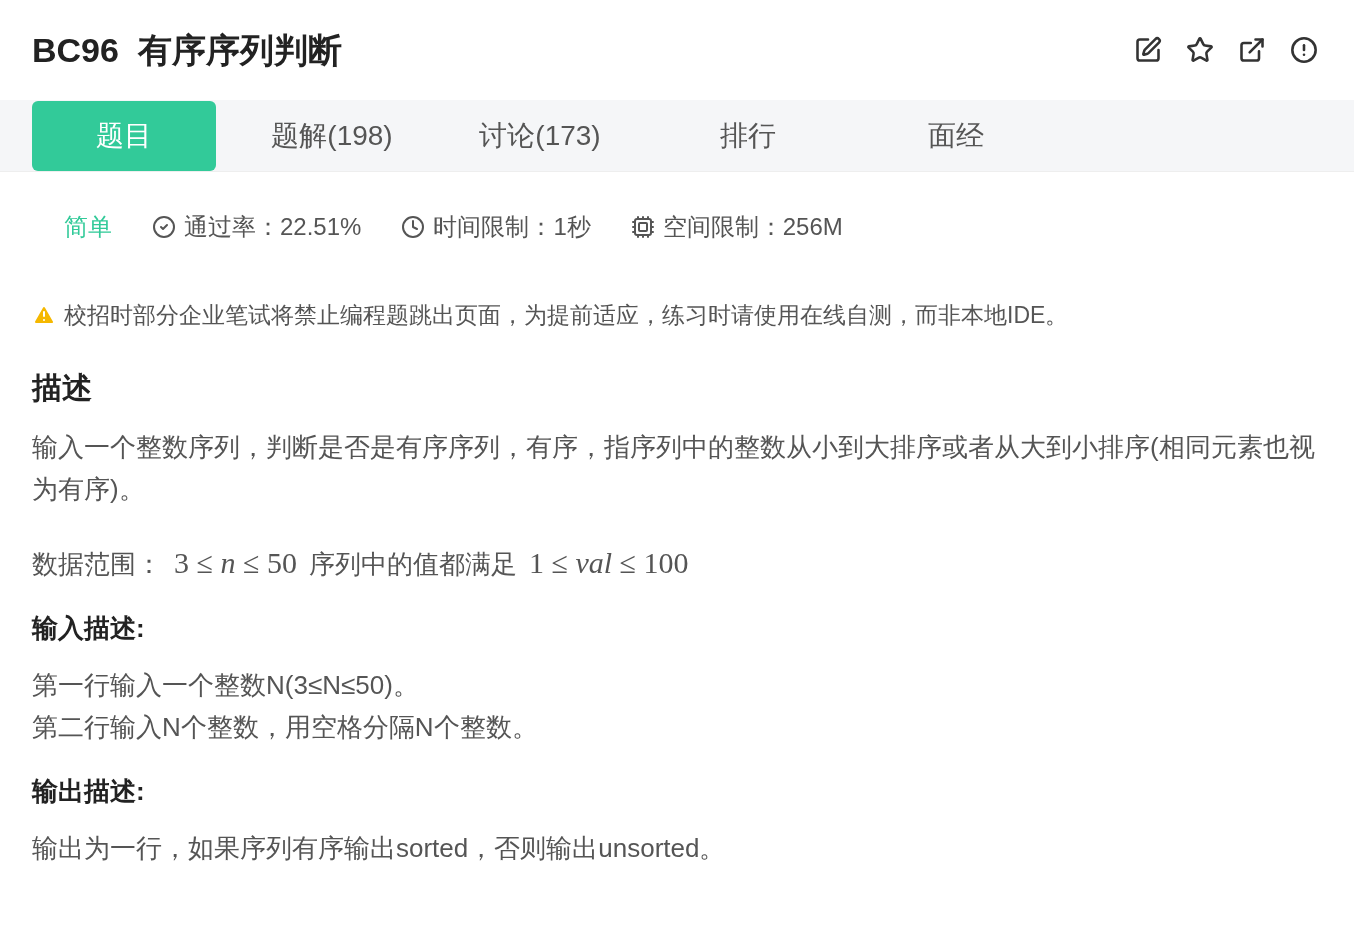  What do you see at coordinates (1304, 50) in the screenshot?
I see `report-icon` at bounding box center [1304, 50].